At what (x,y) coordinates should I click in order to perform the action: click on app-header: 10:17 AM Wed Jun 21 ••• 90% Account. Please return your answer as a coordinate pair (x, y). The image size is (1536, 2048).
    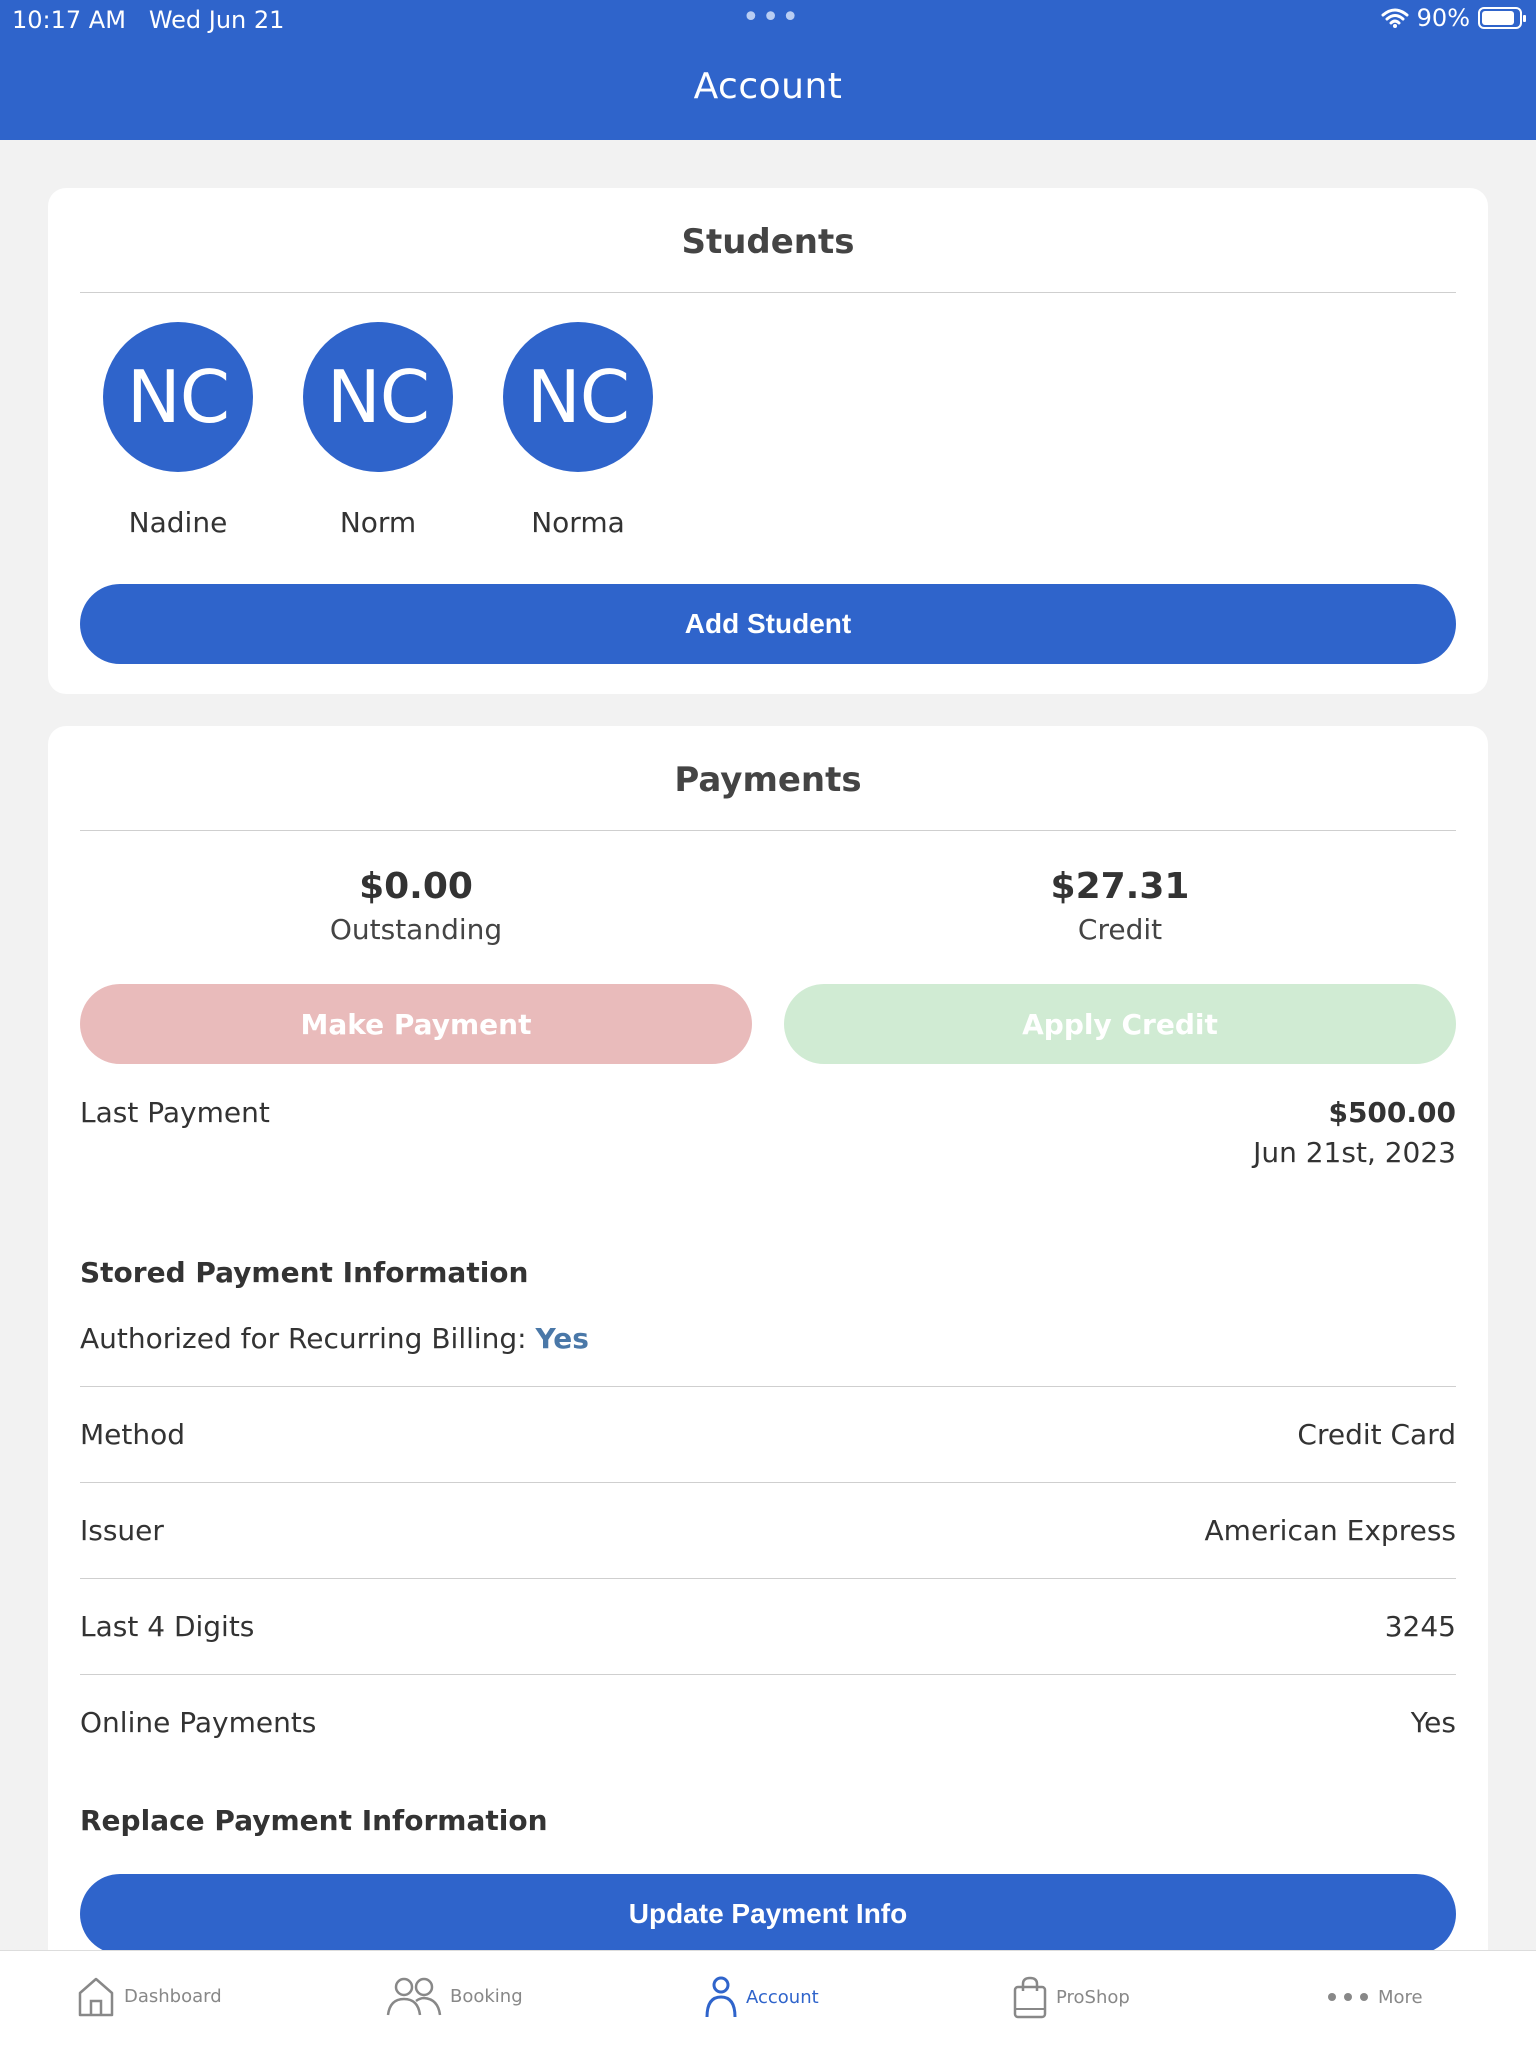
    Looking at the image, I should click on (768, 70).